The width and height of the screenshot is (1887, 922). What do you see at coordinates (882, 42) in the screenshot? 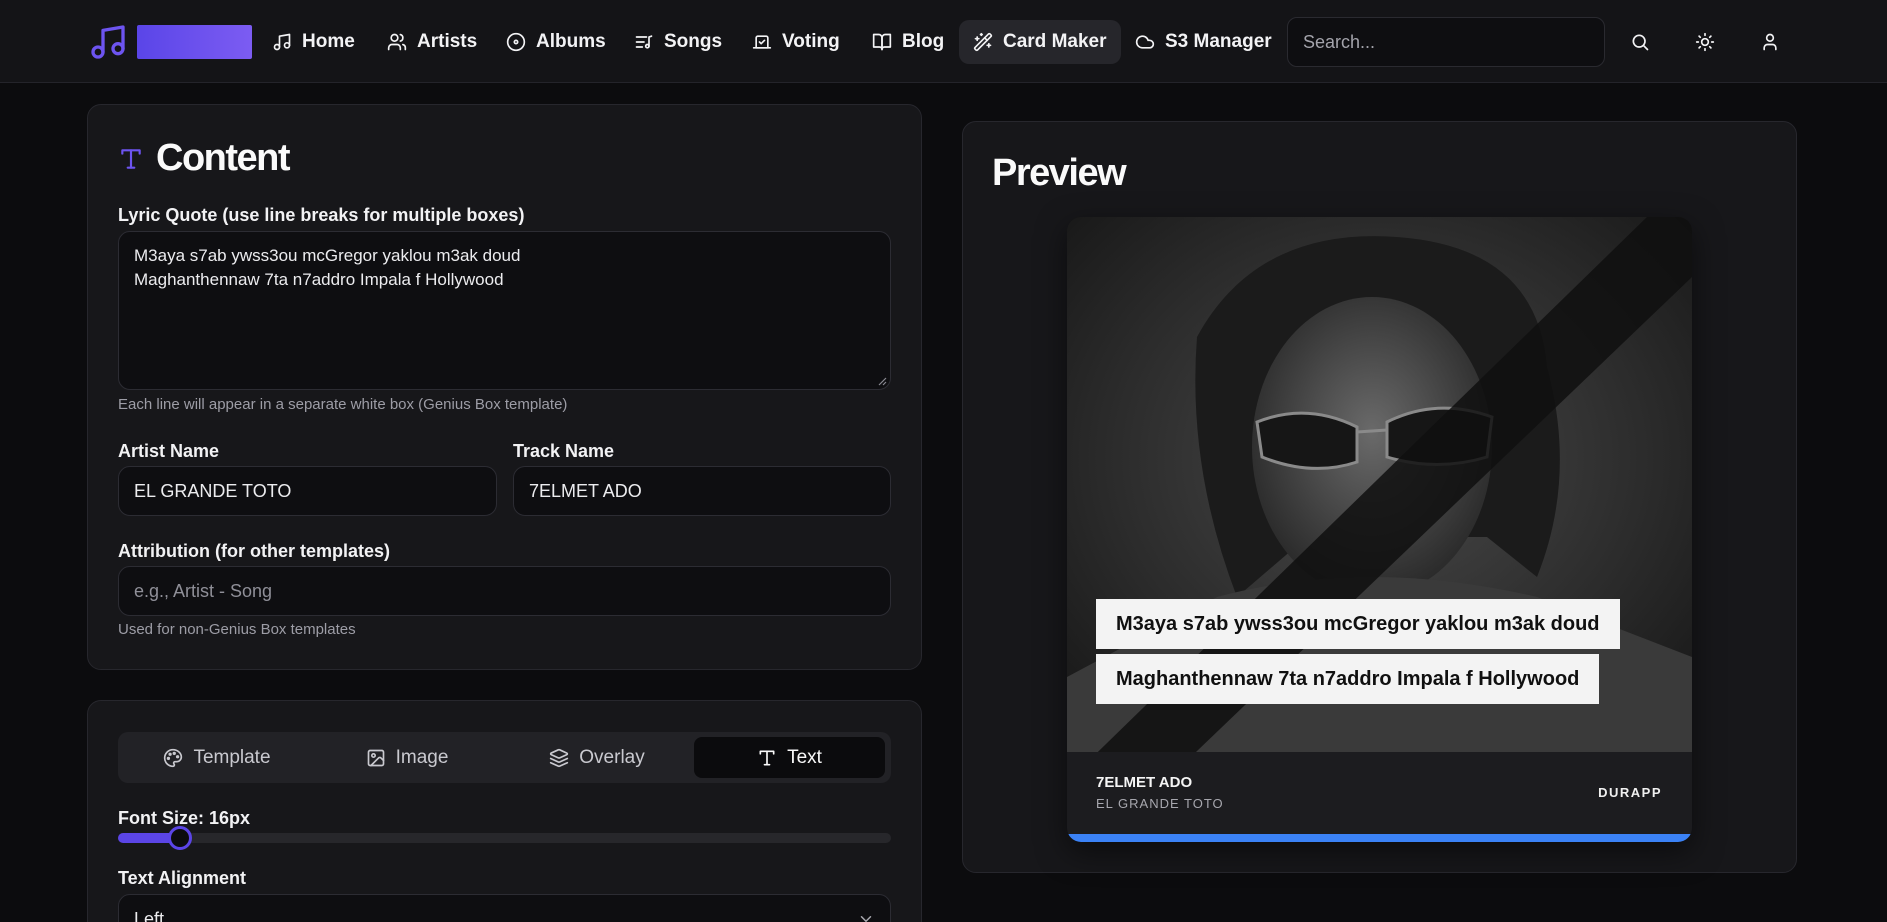
I see `book-icon` at bounding box center [882, 42].